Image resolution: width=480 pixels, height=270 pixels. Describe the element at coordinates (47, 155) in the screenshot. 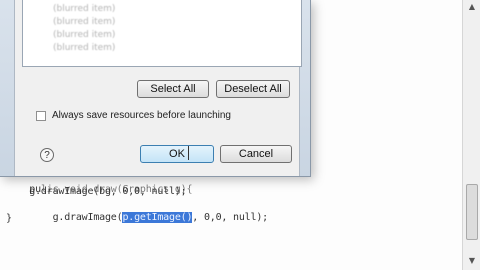

I see `help-icon: ?` at that location.